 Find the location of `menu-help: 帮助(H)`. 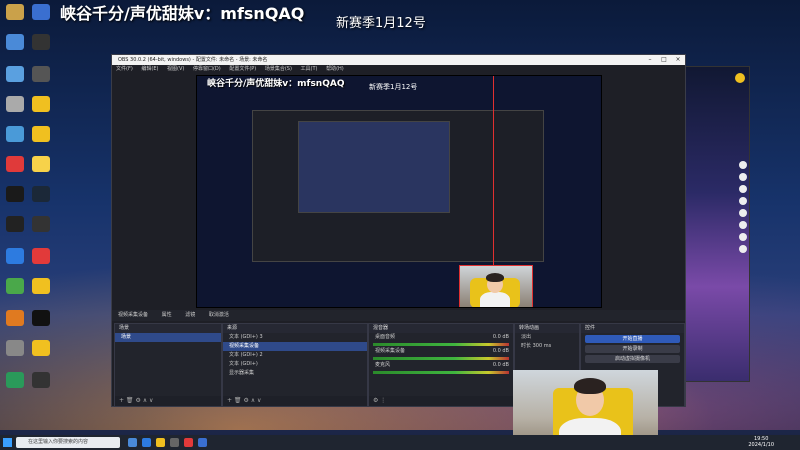

menu-help: 帮助(H) is located at coordinates (335, 69).